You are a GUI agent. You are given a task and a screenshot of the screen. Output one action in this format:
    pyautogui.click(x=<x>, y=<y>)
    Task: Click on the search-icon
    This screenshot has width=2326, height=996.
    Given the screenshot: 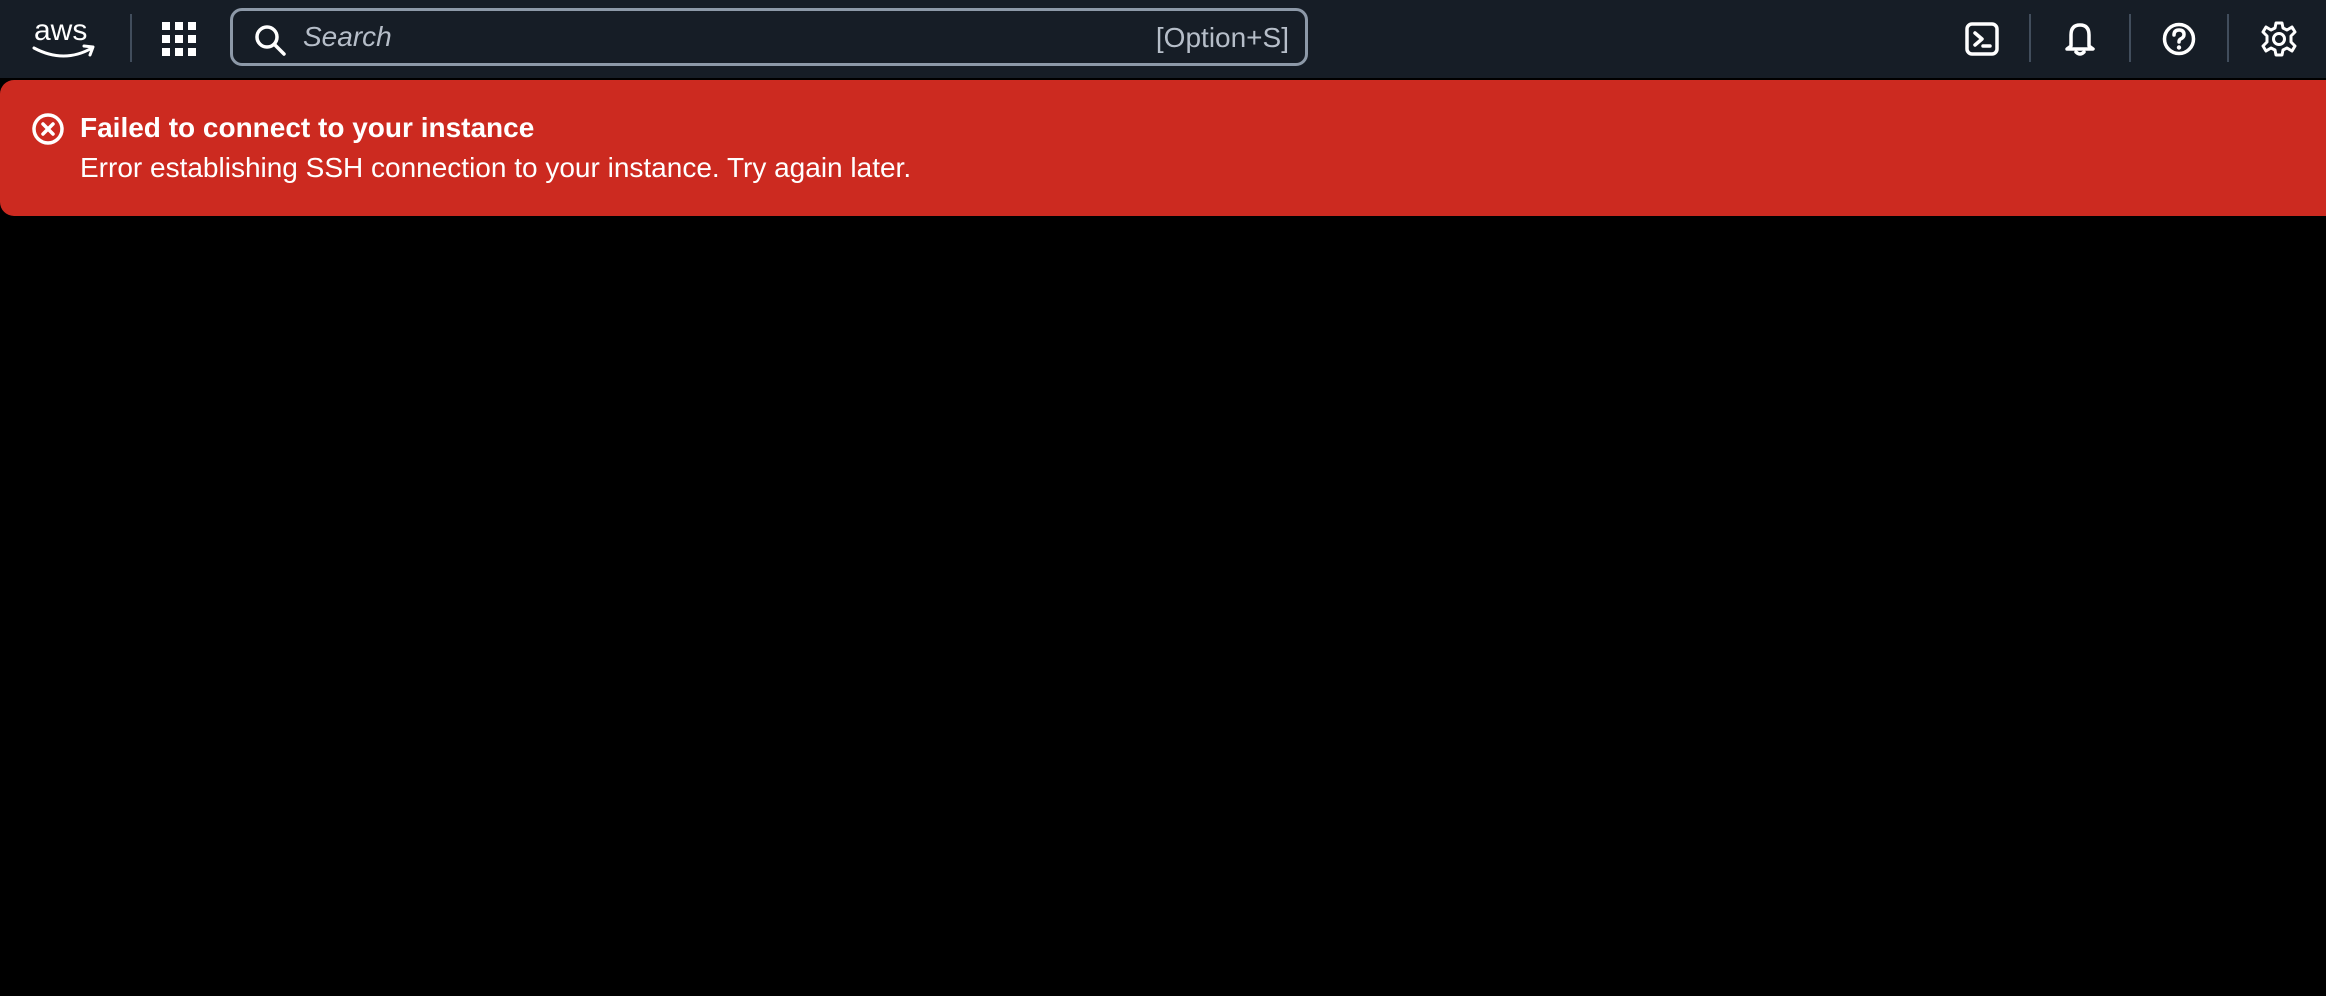 What is the action you would take?
    pyautogui.click(x=270, y=40)
    